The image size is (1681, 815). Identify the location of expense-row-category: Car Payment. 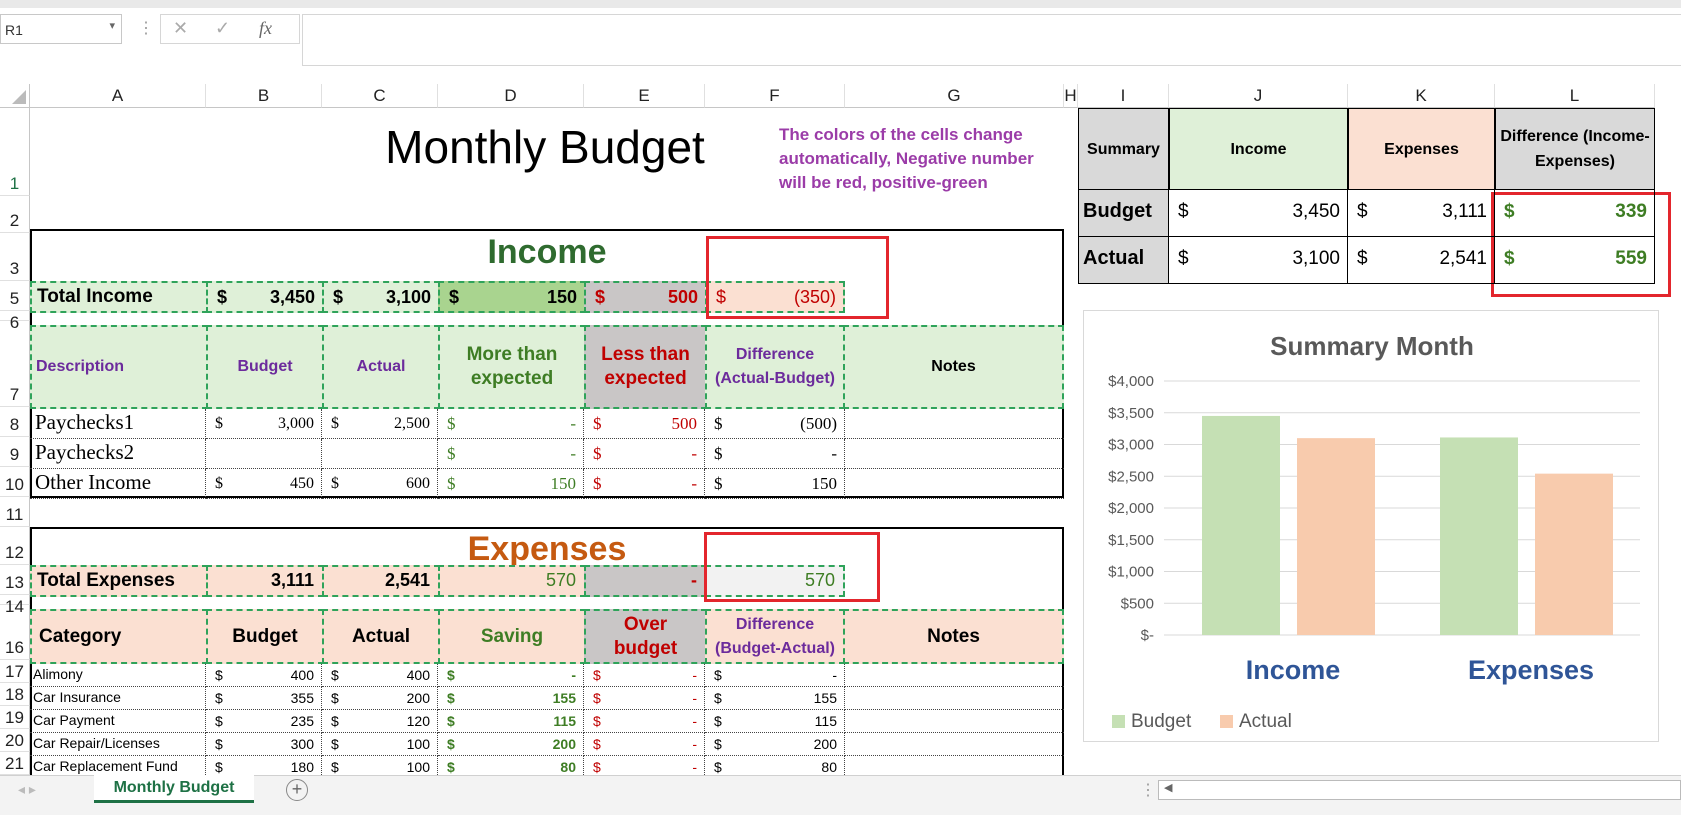
(118, 721).